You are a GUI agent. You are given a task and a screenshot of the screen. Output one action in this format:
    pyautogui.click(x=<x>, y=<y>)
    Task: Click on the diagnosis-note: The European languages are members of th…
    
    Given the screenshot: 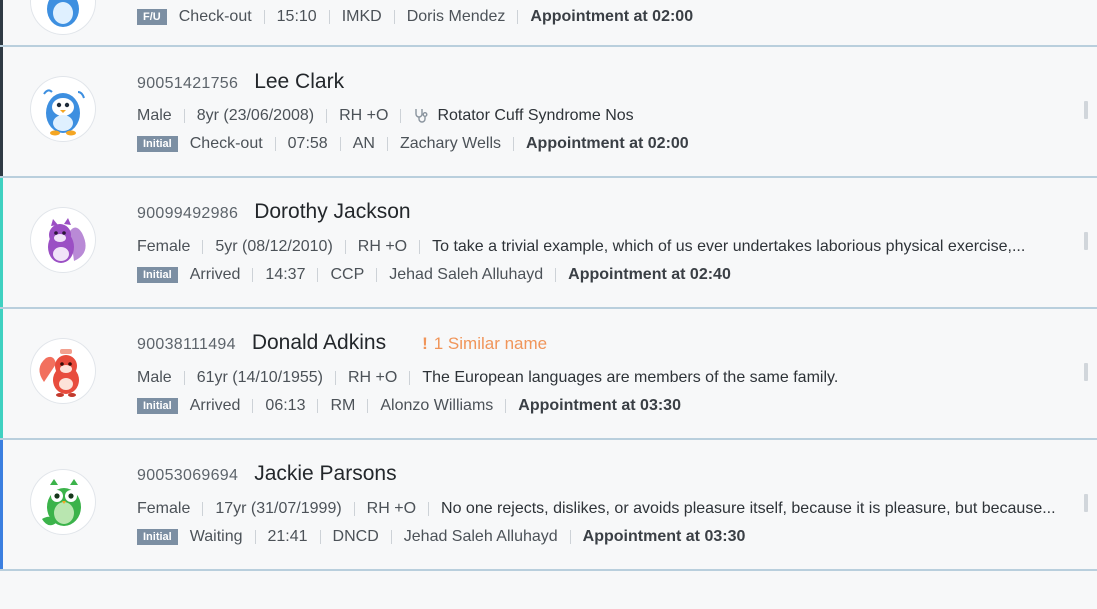 What is the action you would take?
    pyautogui.click(x=630, y=377)
    